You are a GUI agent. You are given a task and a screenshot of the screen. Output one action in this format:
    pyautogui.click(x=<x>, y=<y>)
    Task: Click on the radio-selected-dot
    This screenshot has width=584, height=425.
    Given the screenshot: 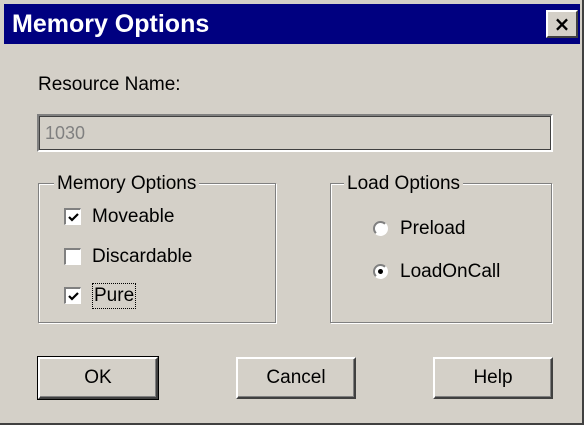 What is the action you would take?
    pyautogui.click(x=380, y=271)
    